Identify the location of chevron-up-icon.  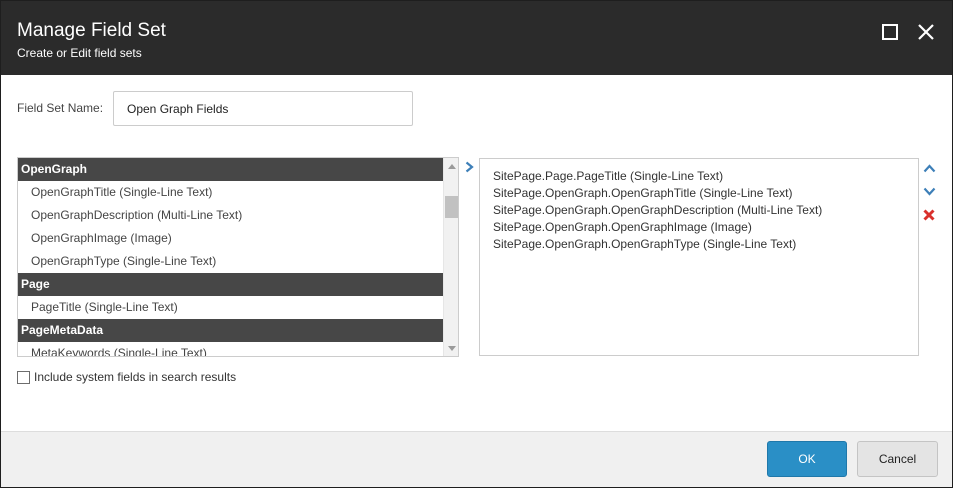
(929, 167).